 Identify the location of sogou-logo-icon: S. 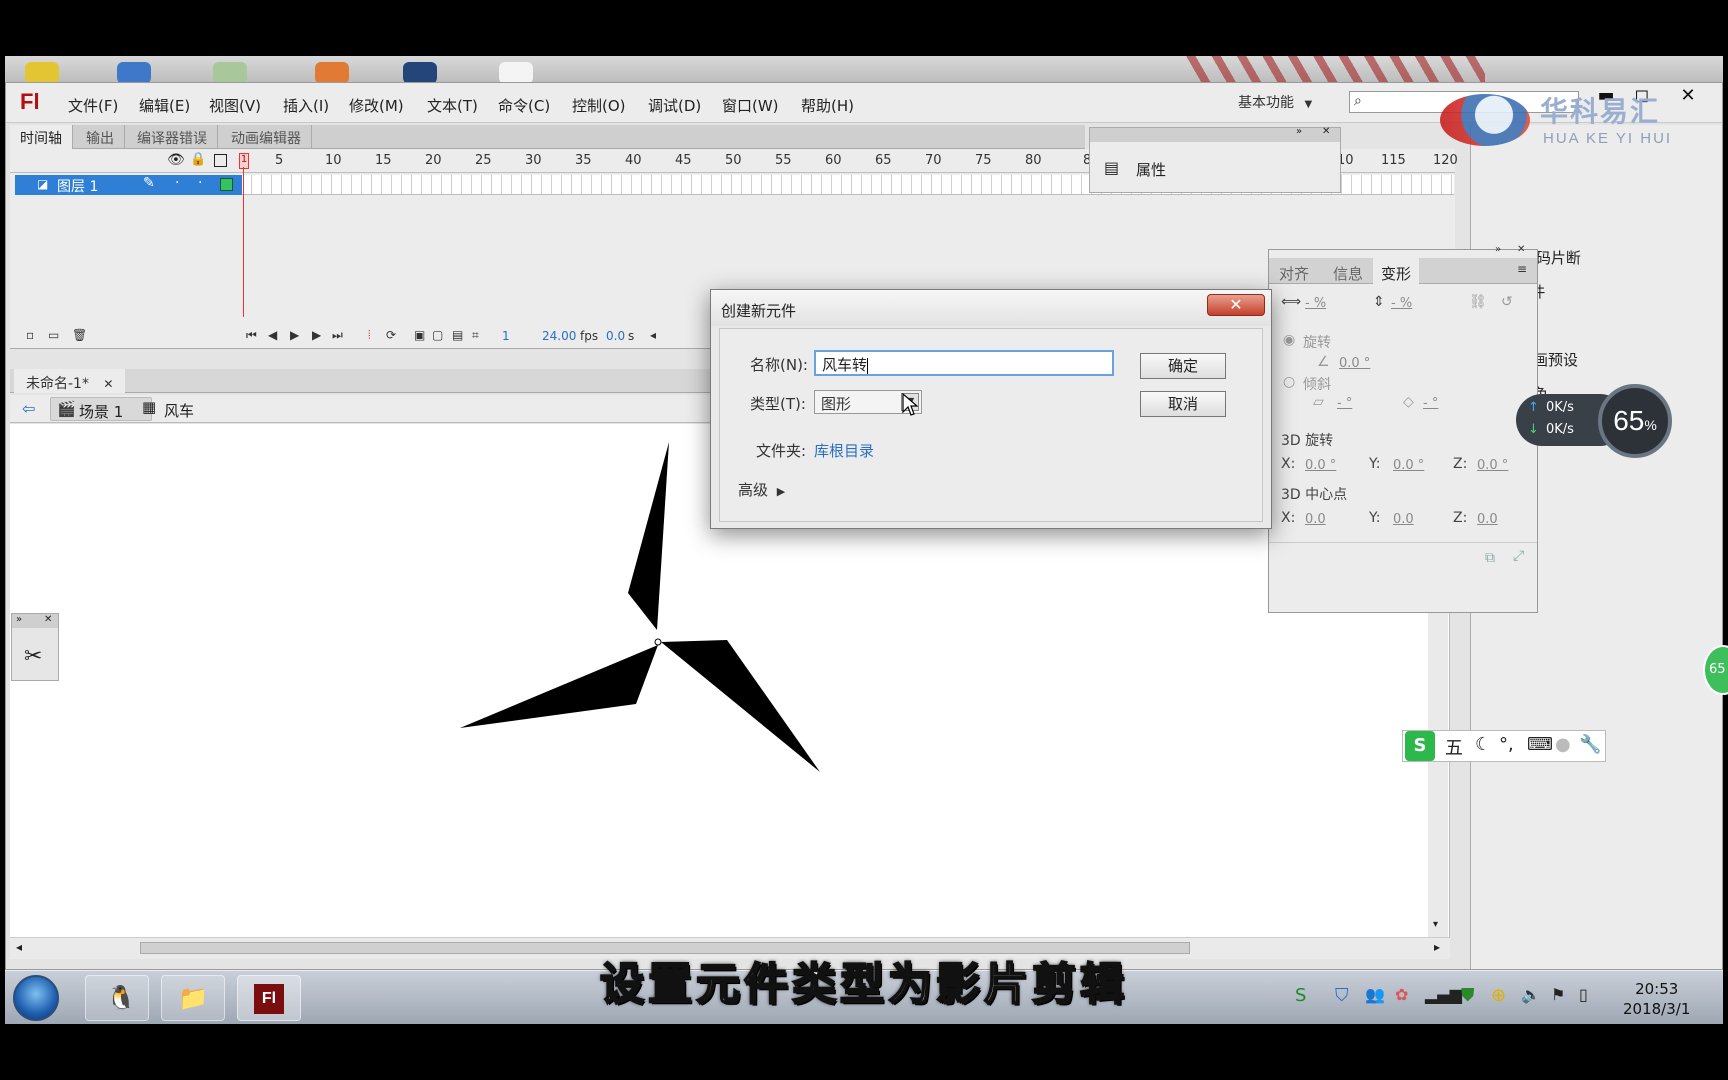
(1420, 746).